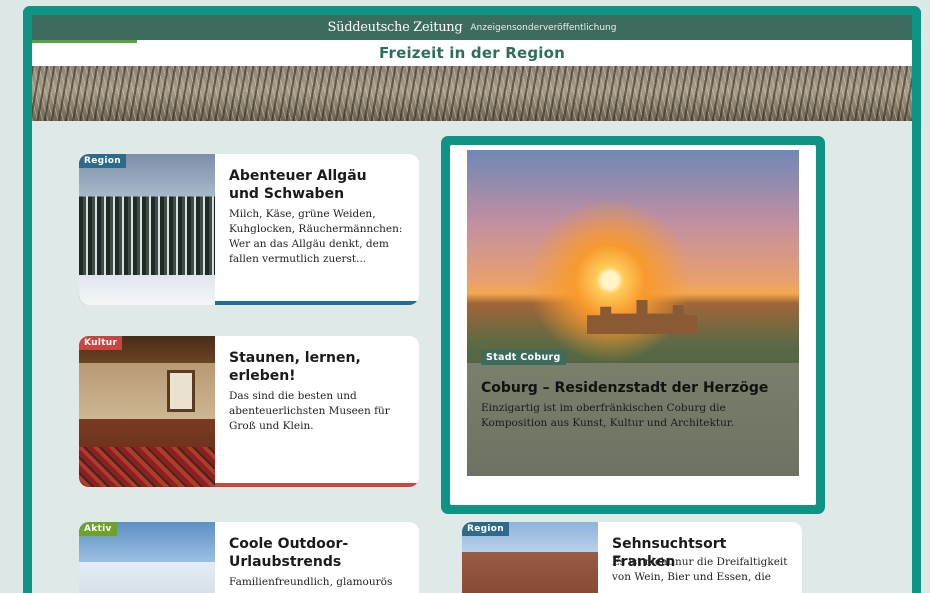 The image size is (930, 593). What do you see at coordinates (311, 582) in the screenshot?
I see `card-teaser: Familienfreundlich, glamourös` at bounding box center [311, 582].